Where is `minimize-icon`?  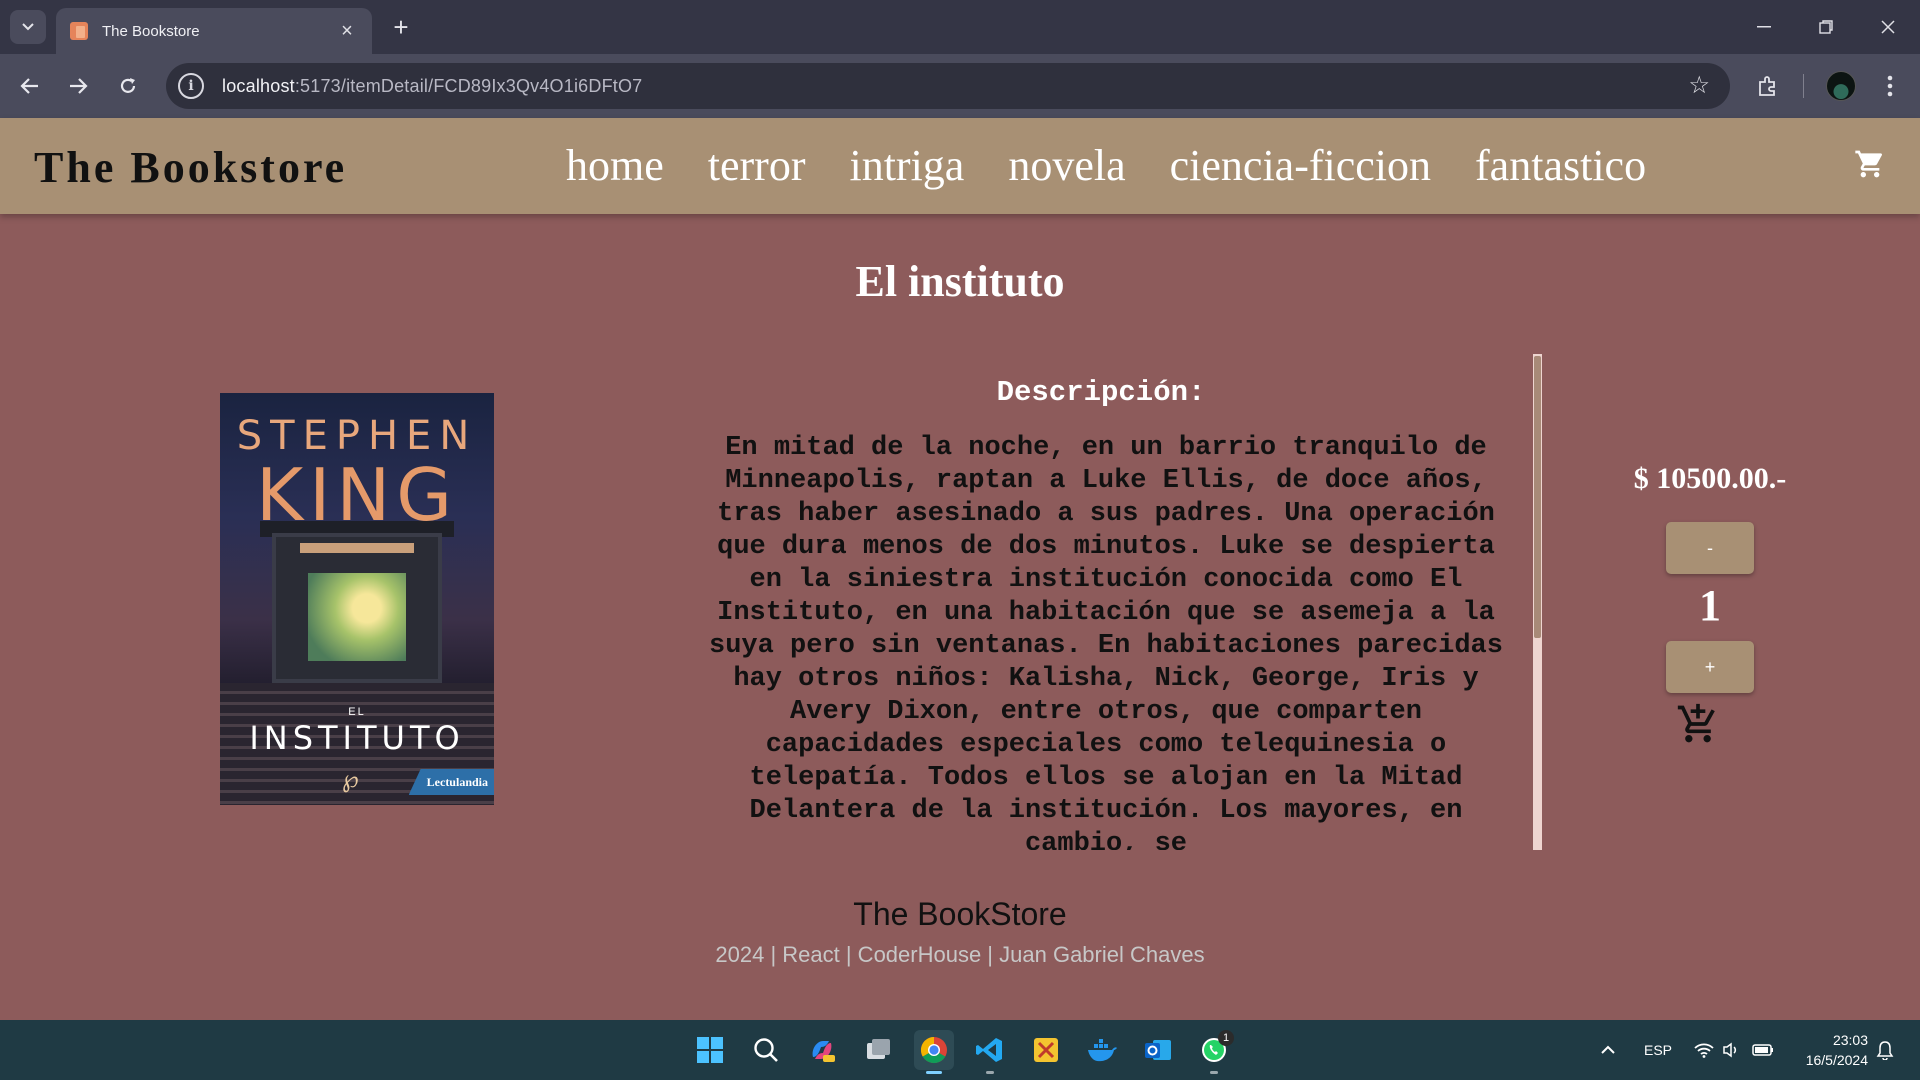 minimize-icon is located at coordinates (1764, 27).